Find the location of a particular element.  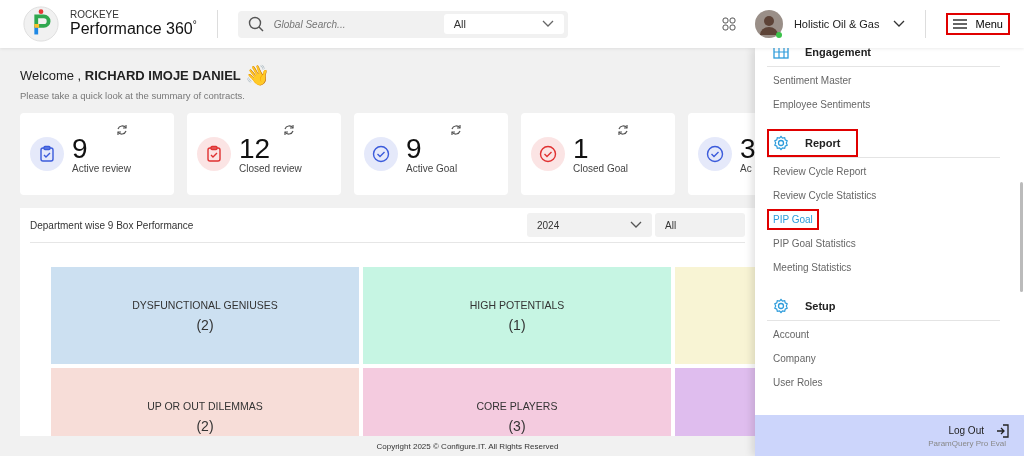

box-cell: DYSFUNCTIONAL GENIUSES (2) is located at coordinates (205, 315).